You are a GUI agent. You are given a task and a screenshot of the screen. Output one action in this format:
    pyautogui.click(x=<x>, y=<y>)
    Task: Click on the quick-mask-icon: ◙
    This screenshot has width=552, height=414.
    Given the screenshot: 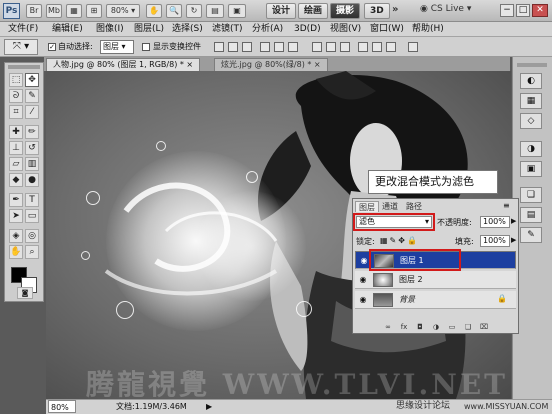 What is the action you would take?
    pyautogui.click(x=25, y=293)
    